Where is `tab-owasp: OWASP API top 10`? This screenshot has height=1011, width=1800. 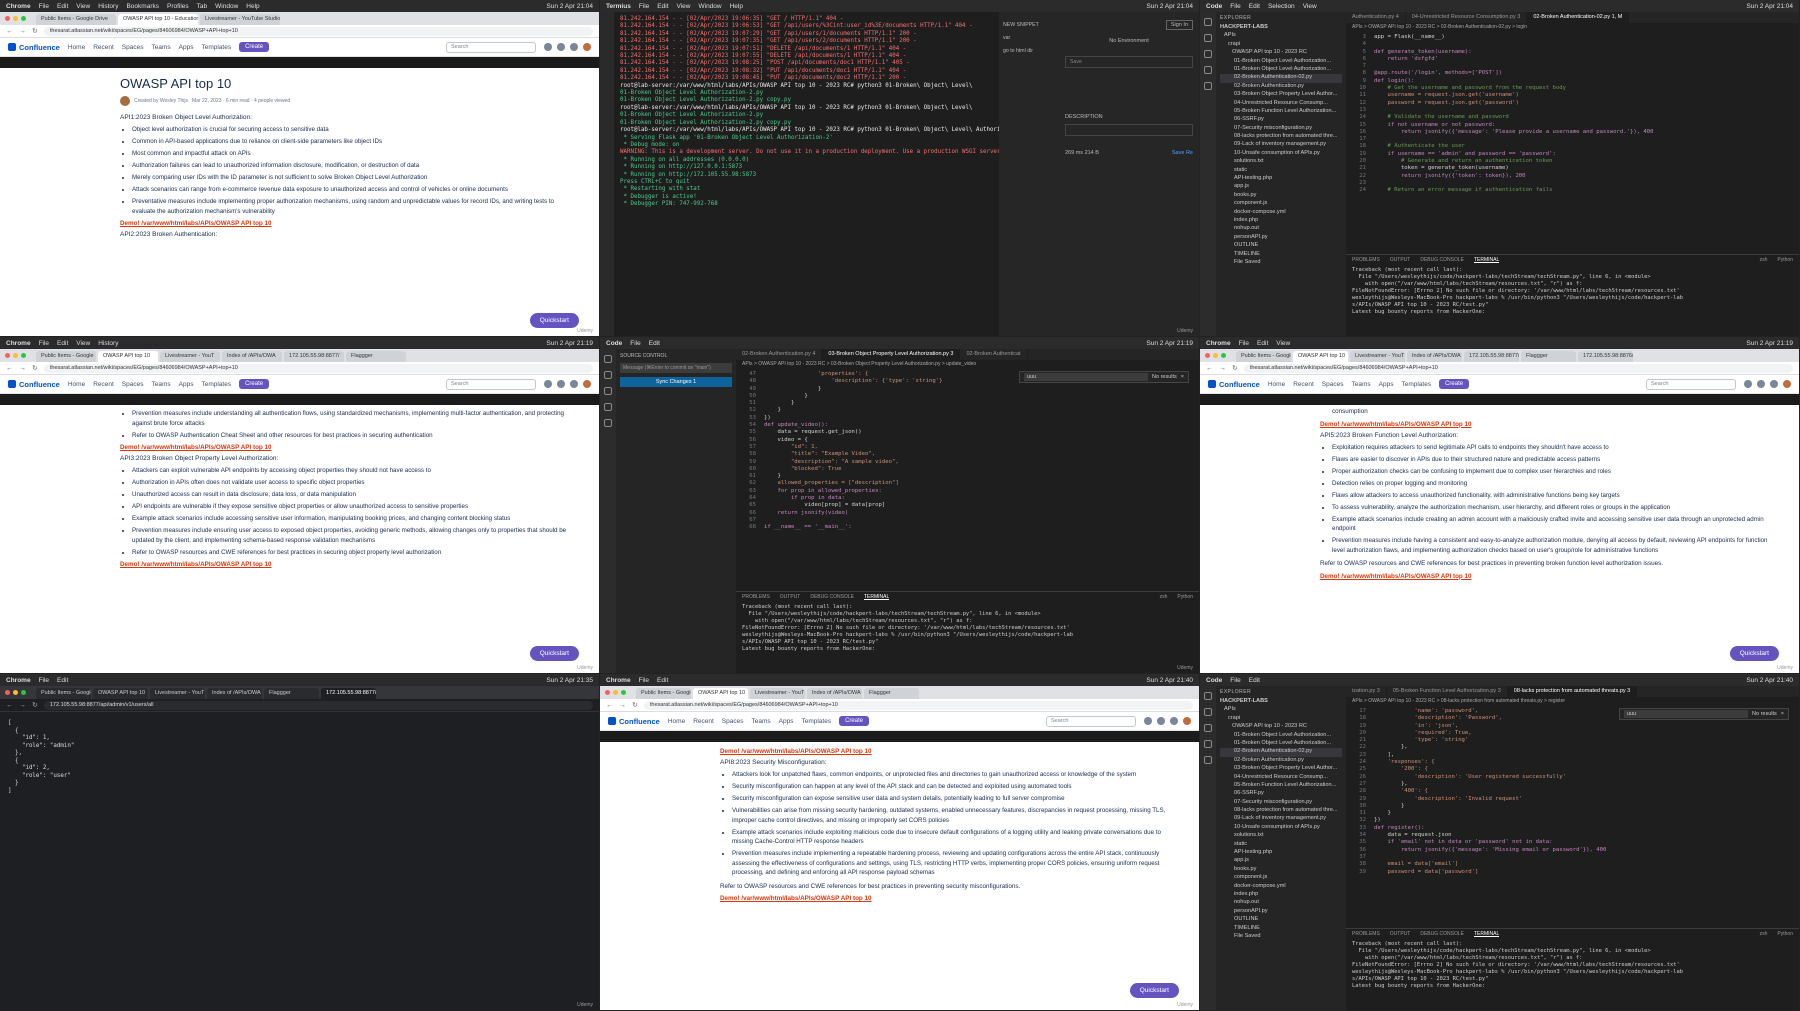
tab-owasp: OWASP API top 10 is located at coordinates (128, 356).